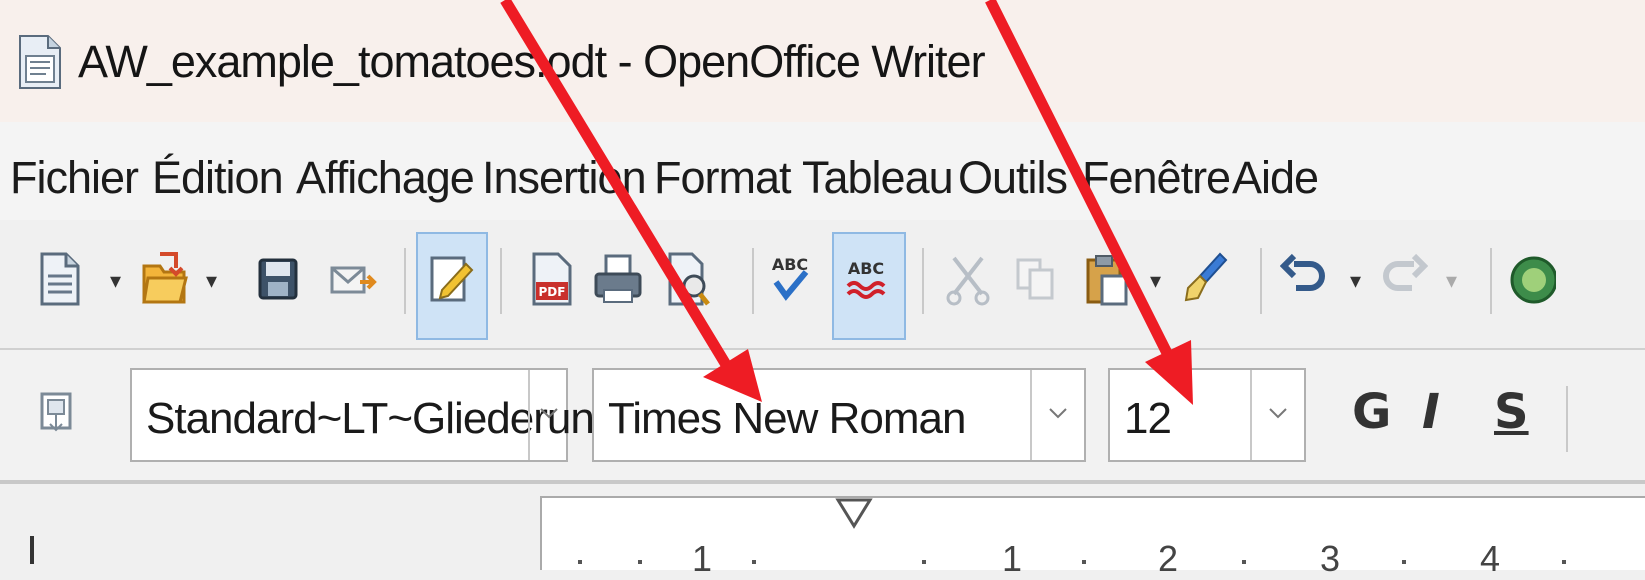 The image size is (1645, 580). I want to click on menu-fichier: Fichier, so click(74, 178).